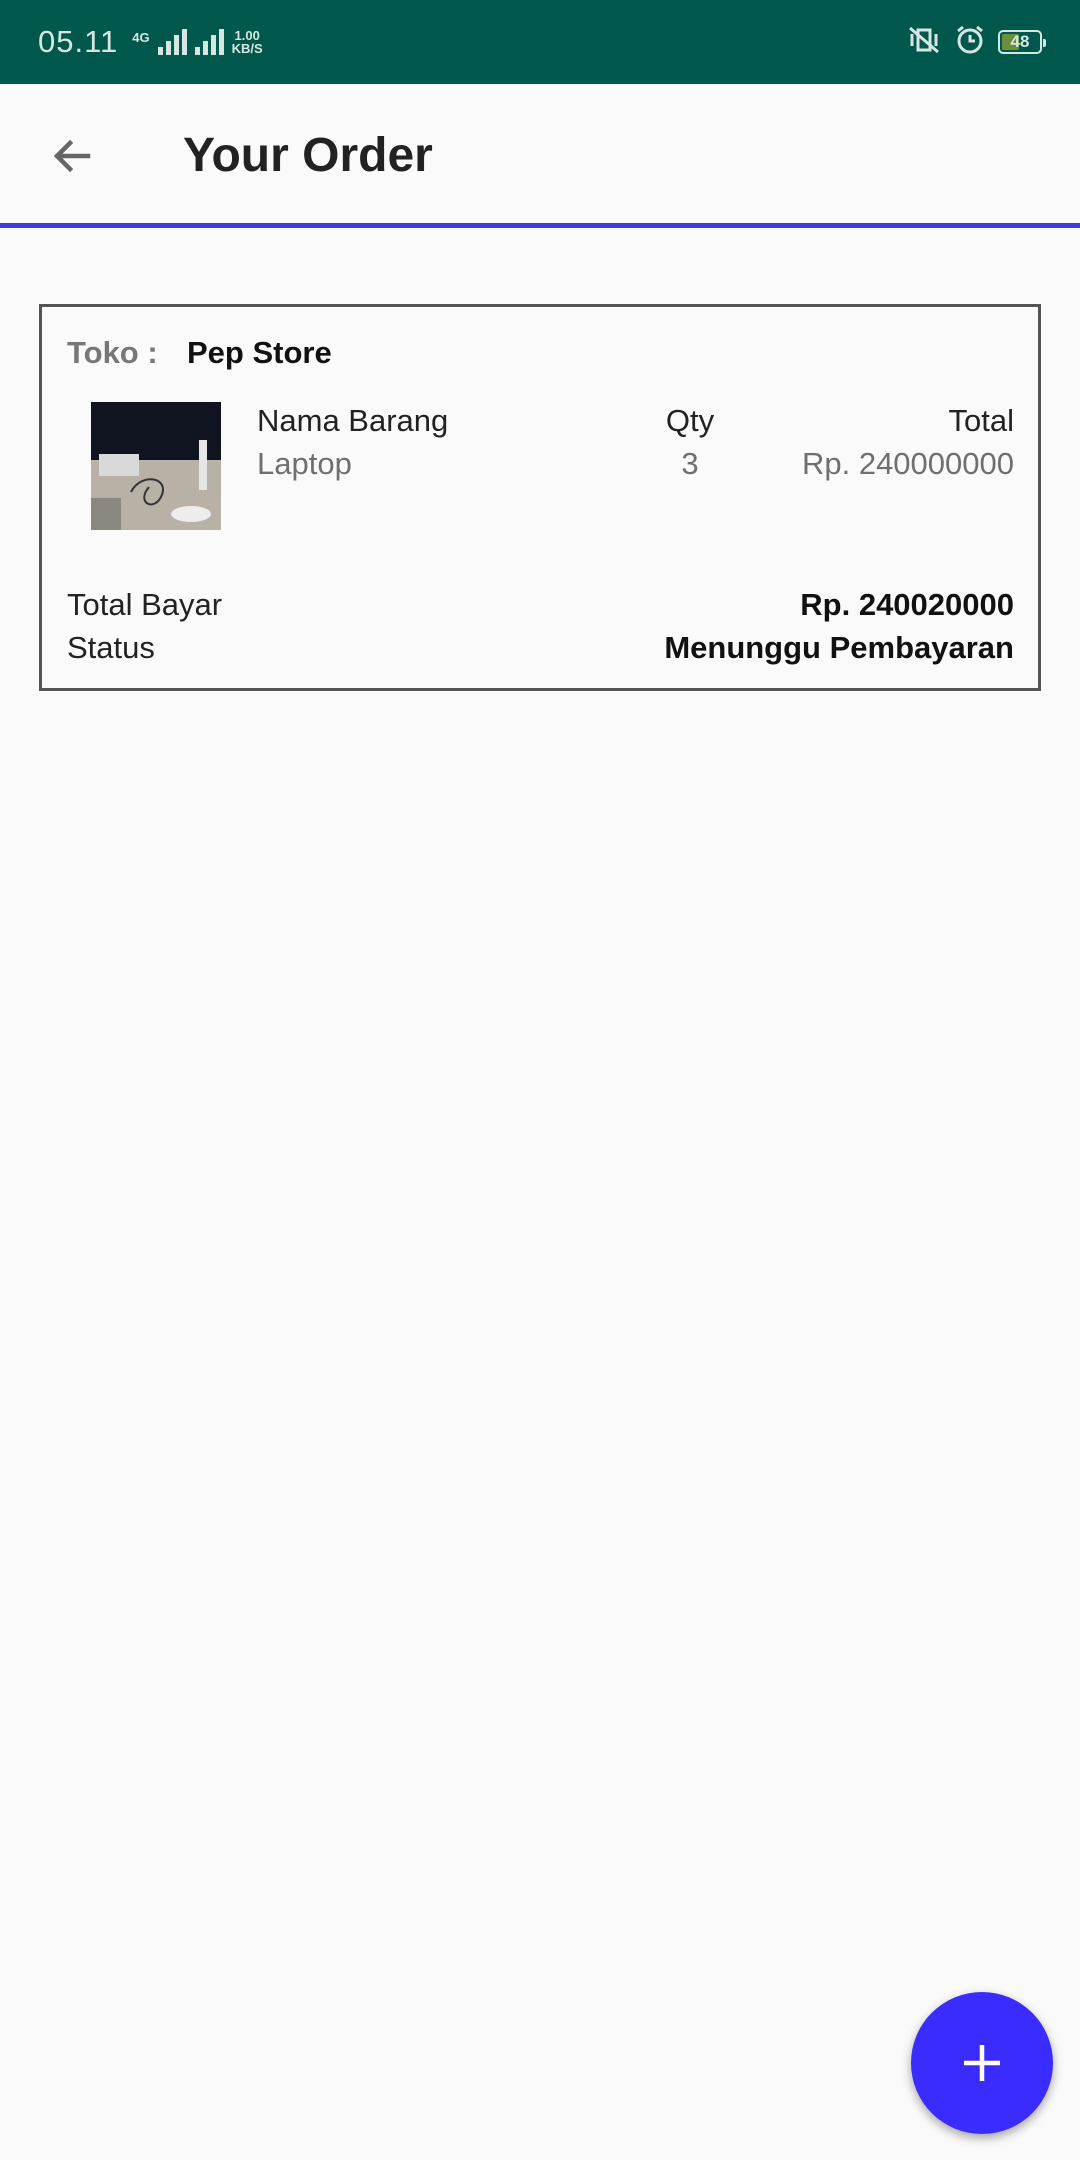 The image size is (1080, 2160). I want to click on item-qty: 3, so click(690, 463).